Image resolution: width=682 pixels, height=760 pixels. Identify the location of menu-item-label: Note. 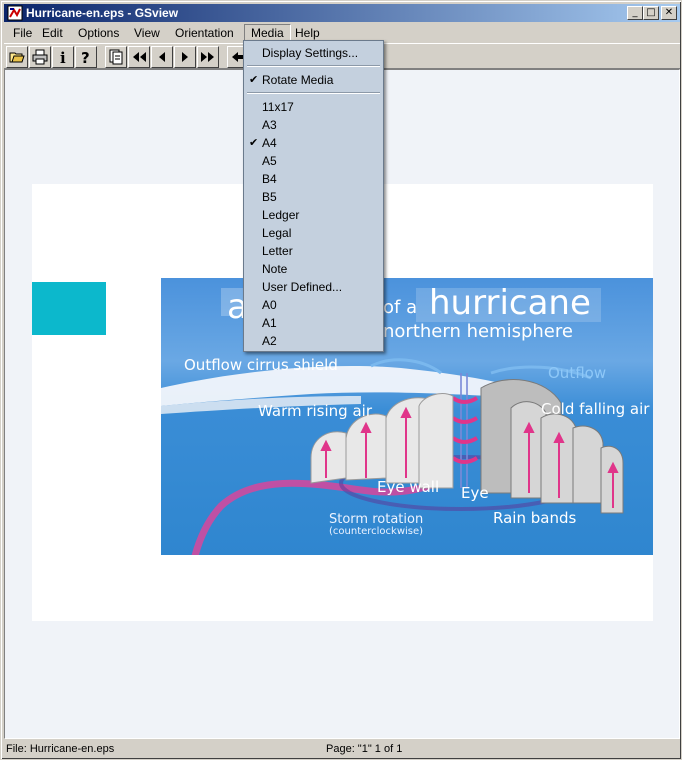
(275, 269).